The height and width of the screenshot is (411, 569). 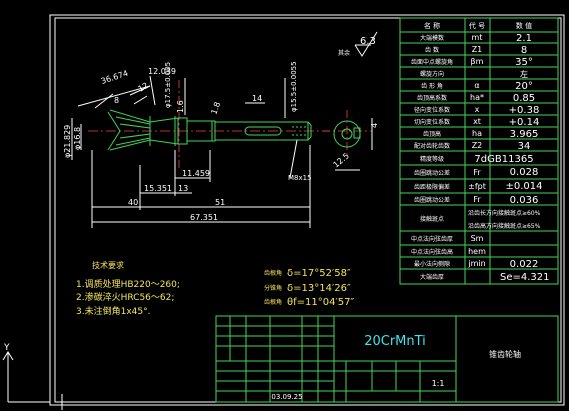 What do you see at coordinates (438, 383) in the screenshot?
I see `scale-value: 1:1` at bounding box center [438, 383].